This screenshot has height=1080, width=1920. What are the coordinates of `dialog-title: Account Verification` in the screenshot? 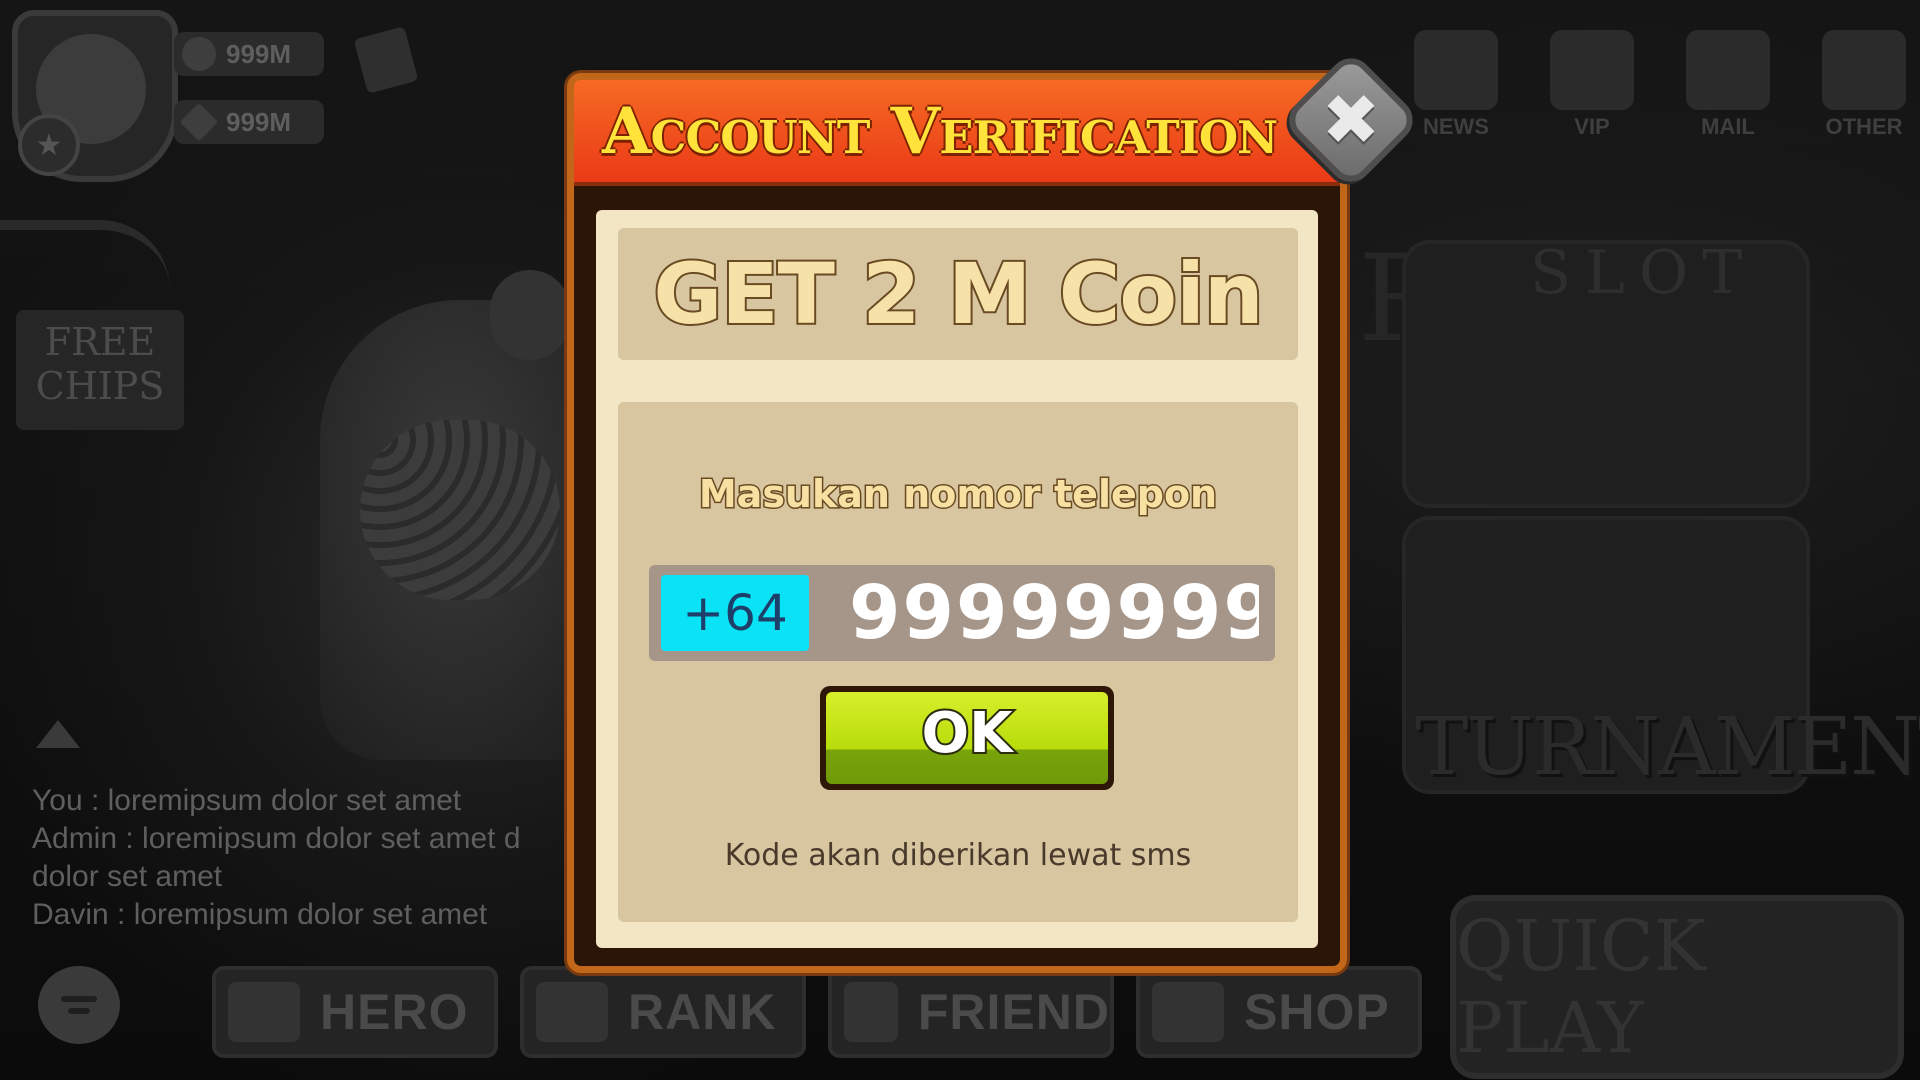 It's located at (940, 131).